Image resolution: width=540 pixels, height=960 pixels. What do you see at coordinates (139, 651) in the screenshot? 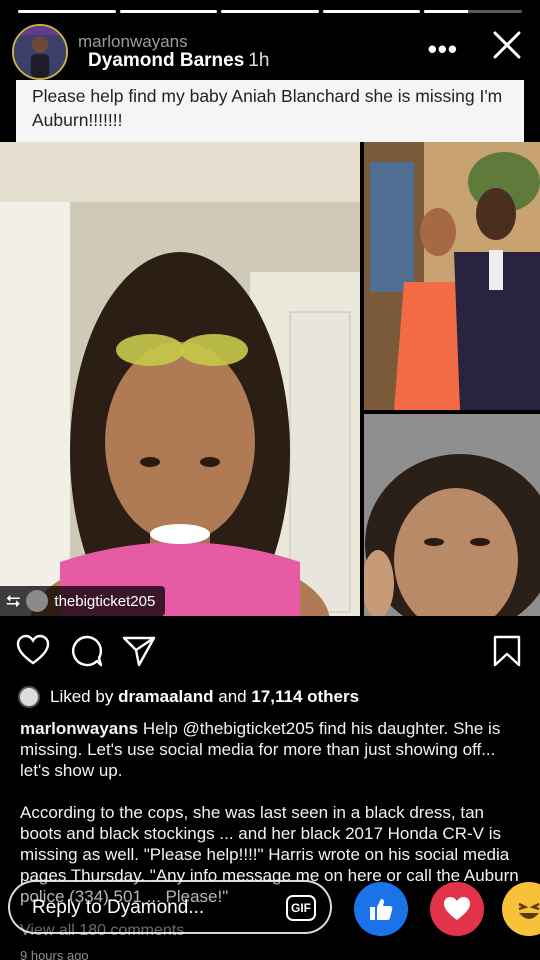
I see `paper-plane-icon` at bounding box center [139, 651].